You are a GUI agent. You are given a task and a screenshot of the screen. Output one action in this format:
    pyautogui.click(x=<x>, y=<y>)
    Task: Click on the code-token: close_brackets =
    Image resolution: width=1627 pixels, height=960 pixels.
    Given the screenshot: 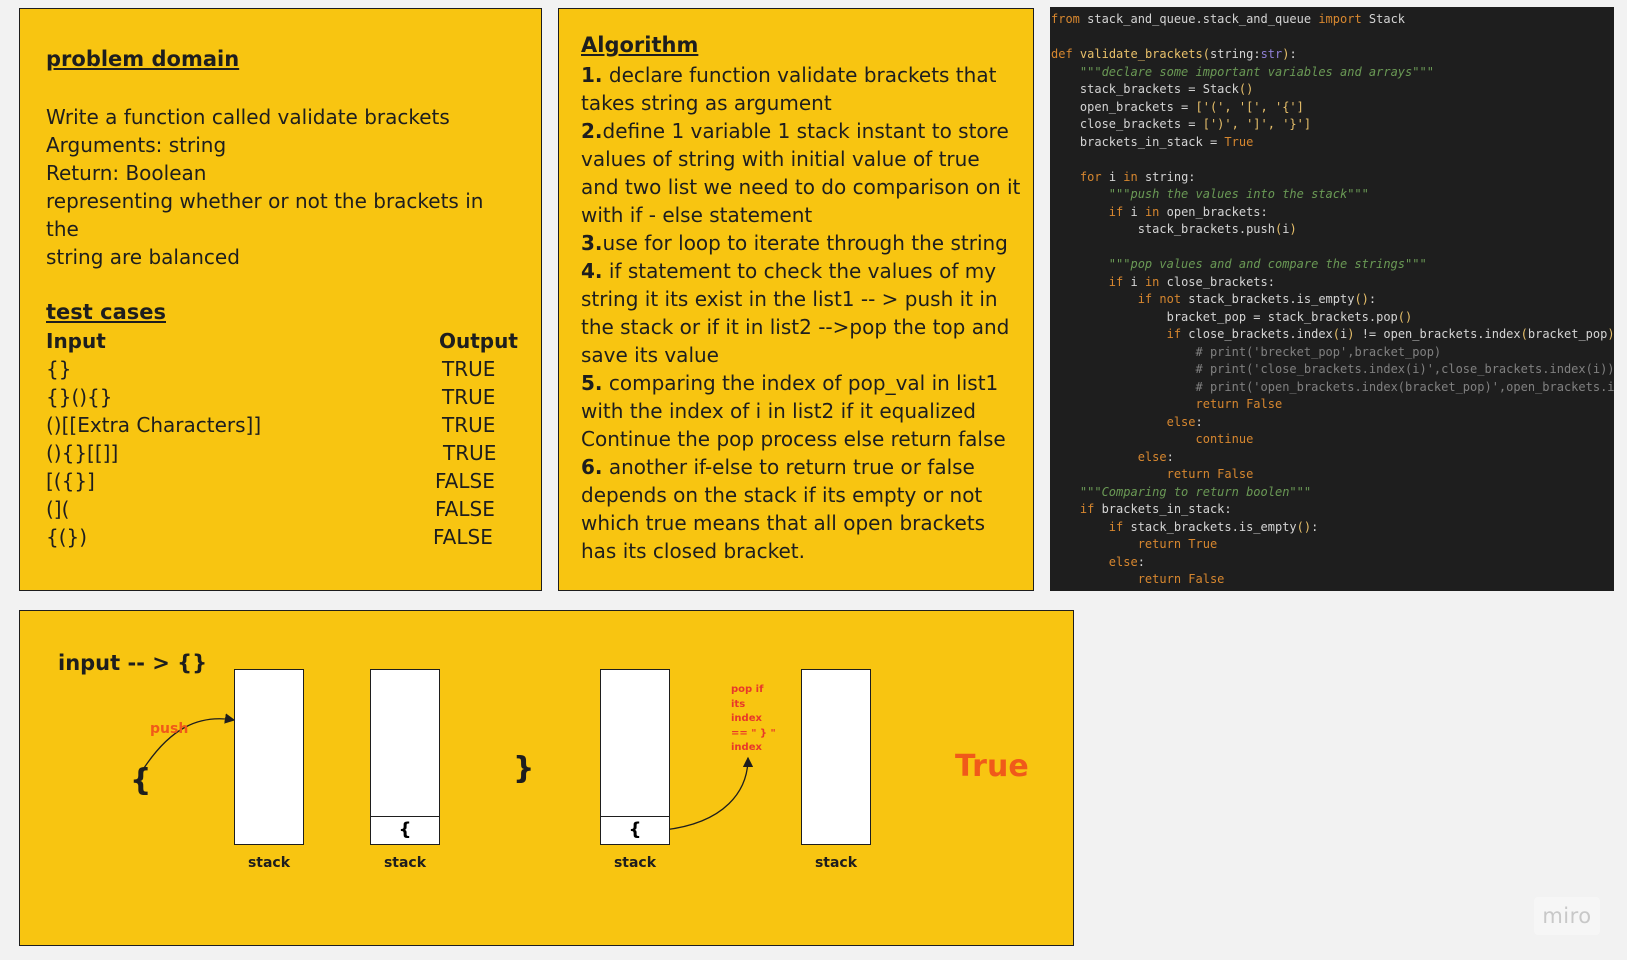 What is the action you would take?
    pyautogui.click(x=1127, y=124)
    